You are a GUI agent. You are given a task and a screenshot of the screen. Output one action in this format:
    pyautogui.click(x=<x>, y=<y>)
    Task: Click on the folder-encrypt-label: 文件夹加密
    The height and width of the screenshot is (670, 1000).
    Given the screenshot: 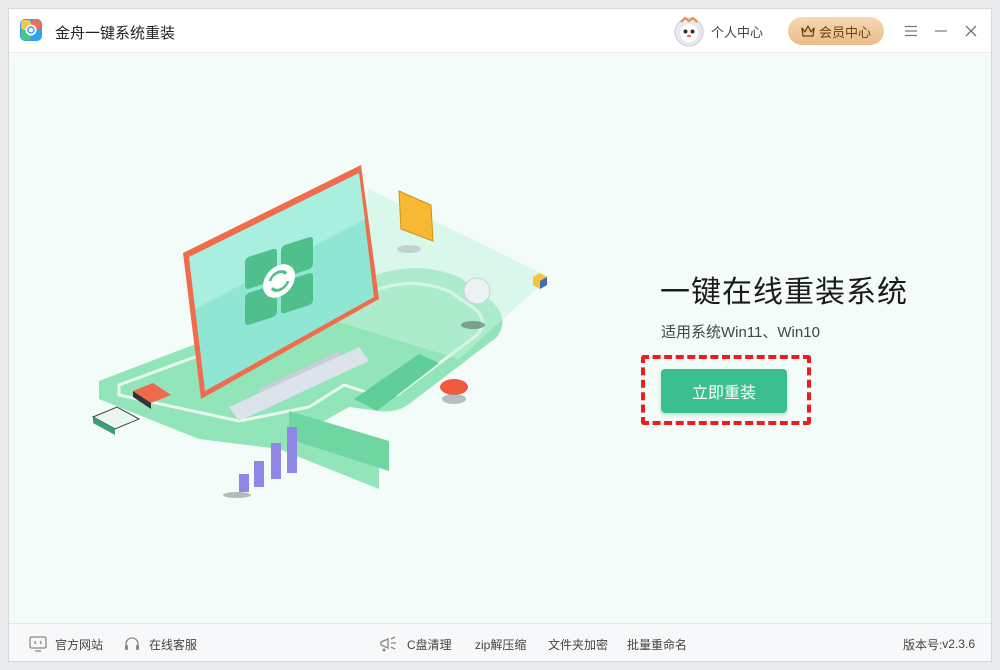 What is the action you would take?
    pyautogui.click(x=578, y=644)
    